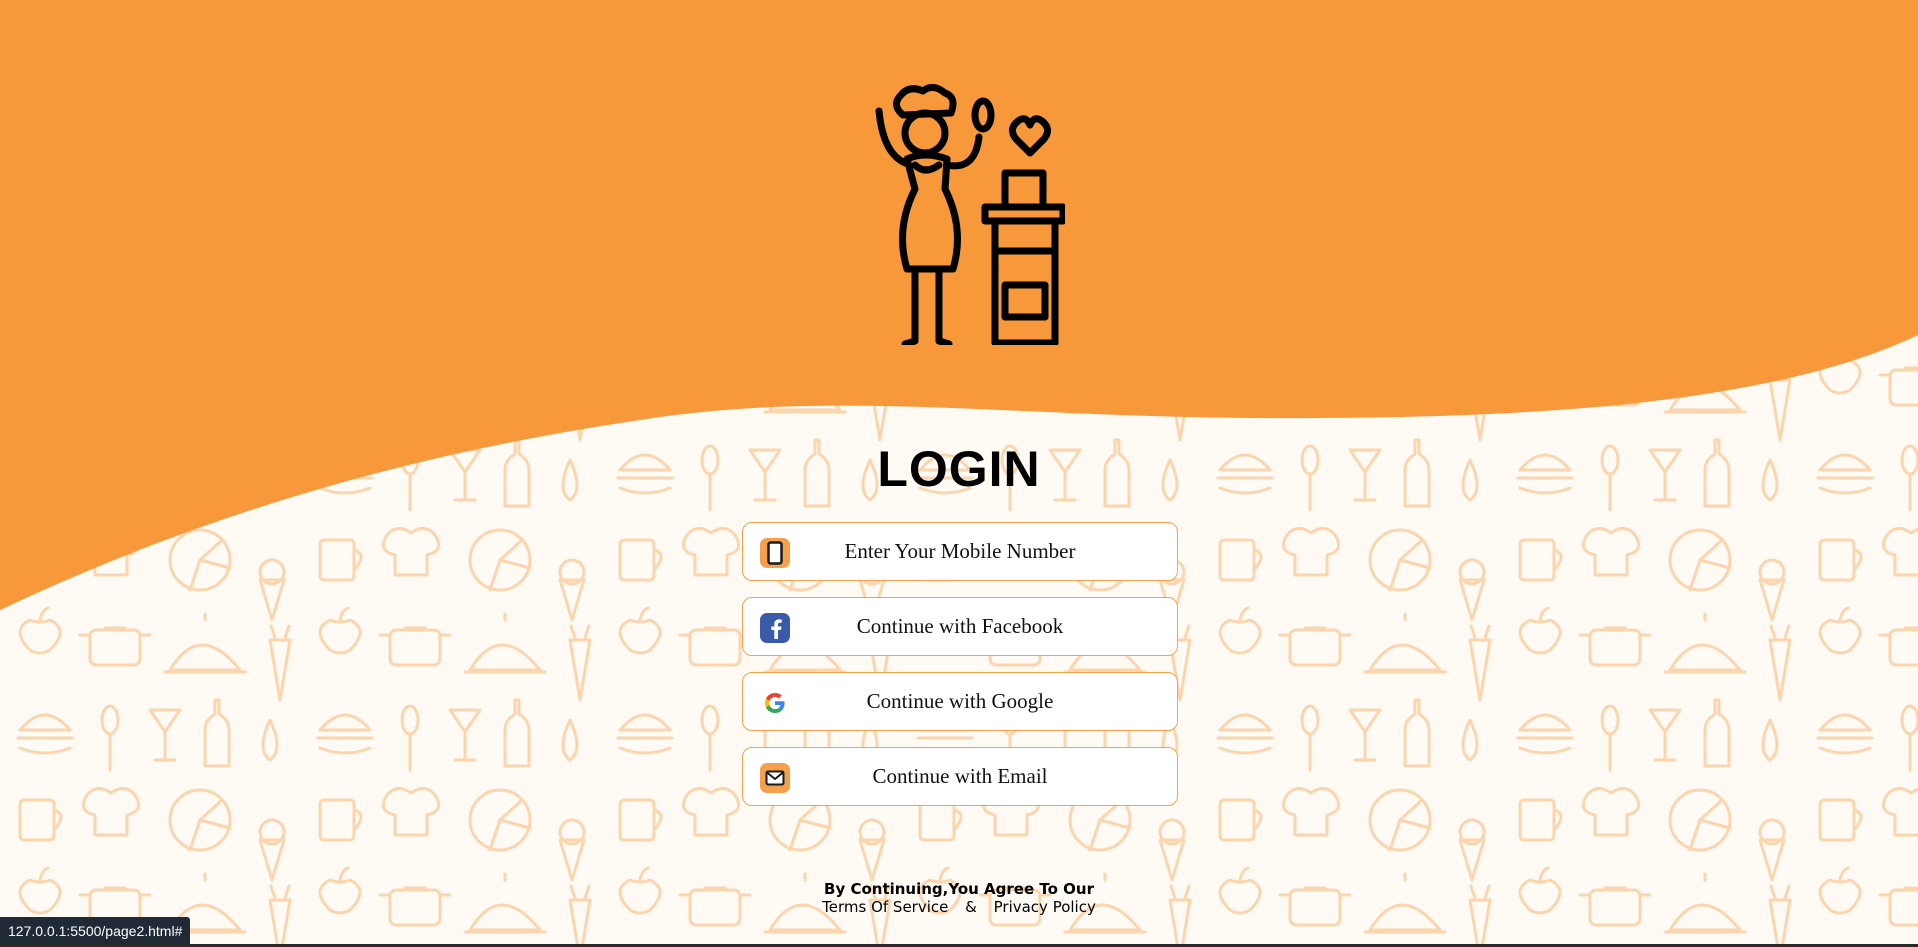  Describe the element at coordinates (959, 907) in the screenshot. I see `legal-links: Terms Of Service & Privacy Policy` at that location.